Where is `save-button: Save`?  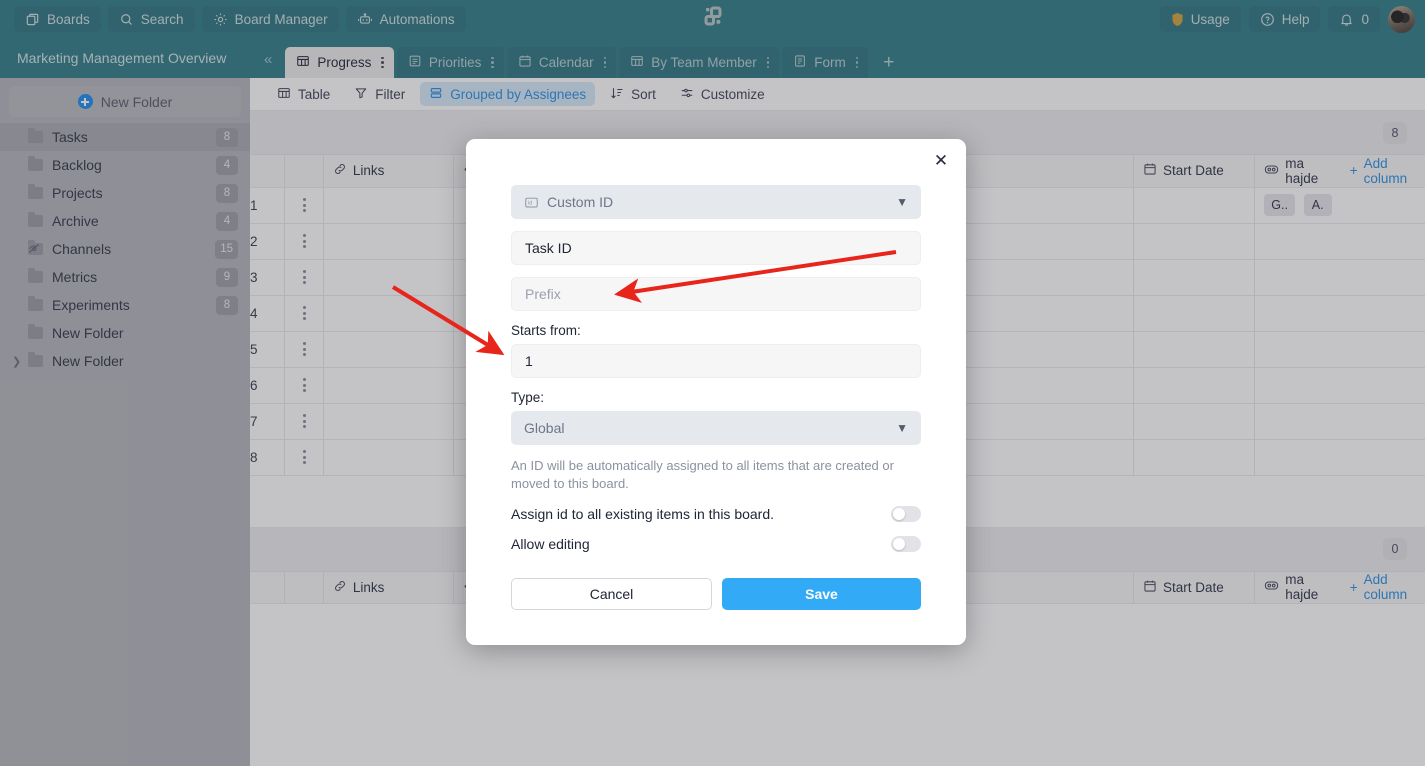 save-button: Save is located at coordinates (821, 594).